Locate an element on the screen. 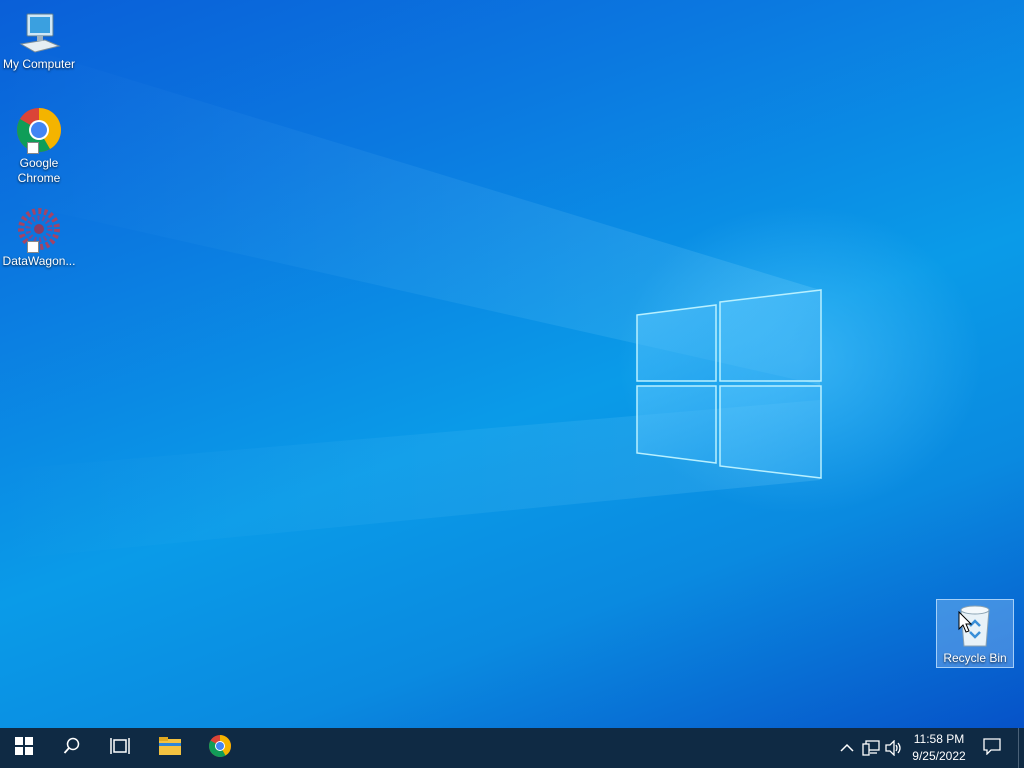 The image size is (1024, 768). file-explorer-button is located at coordinates (170, 748).